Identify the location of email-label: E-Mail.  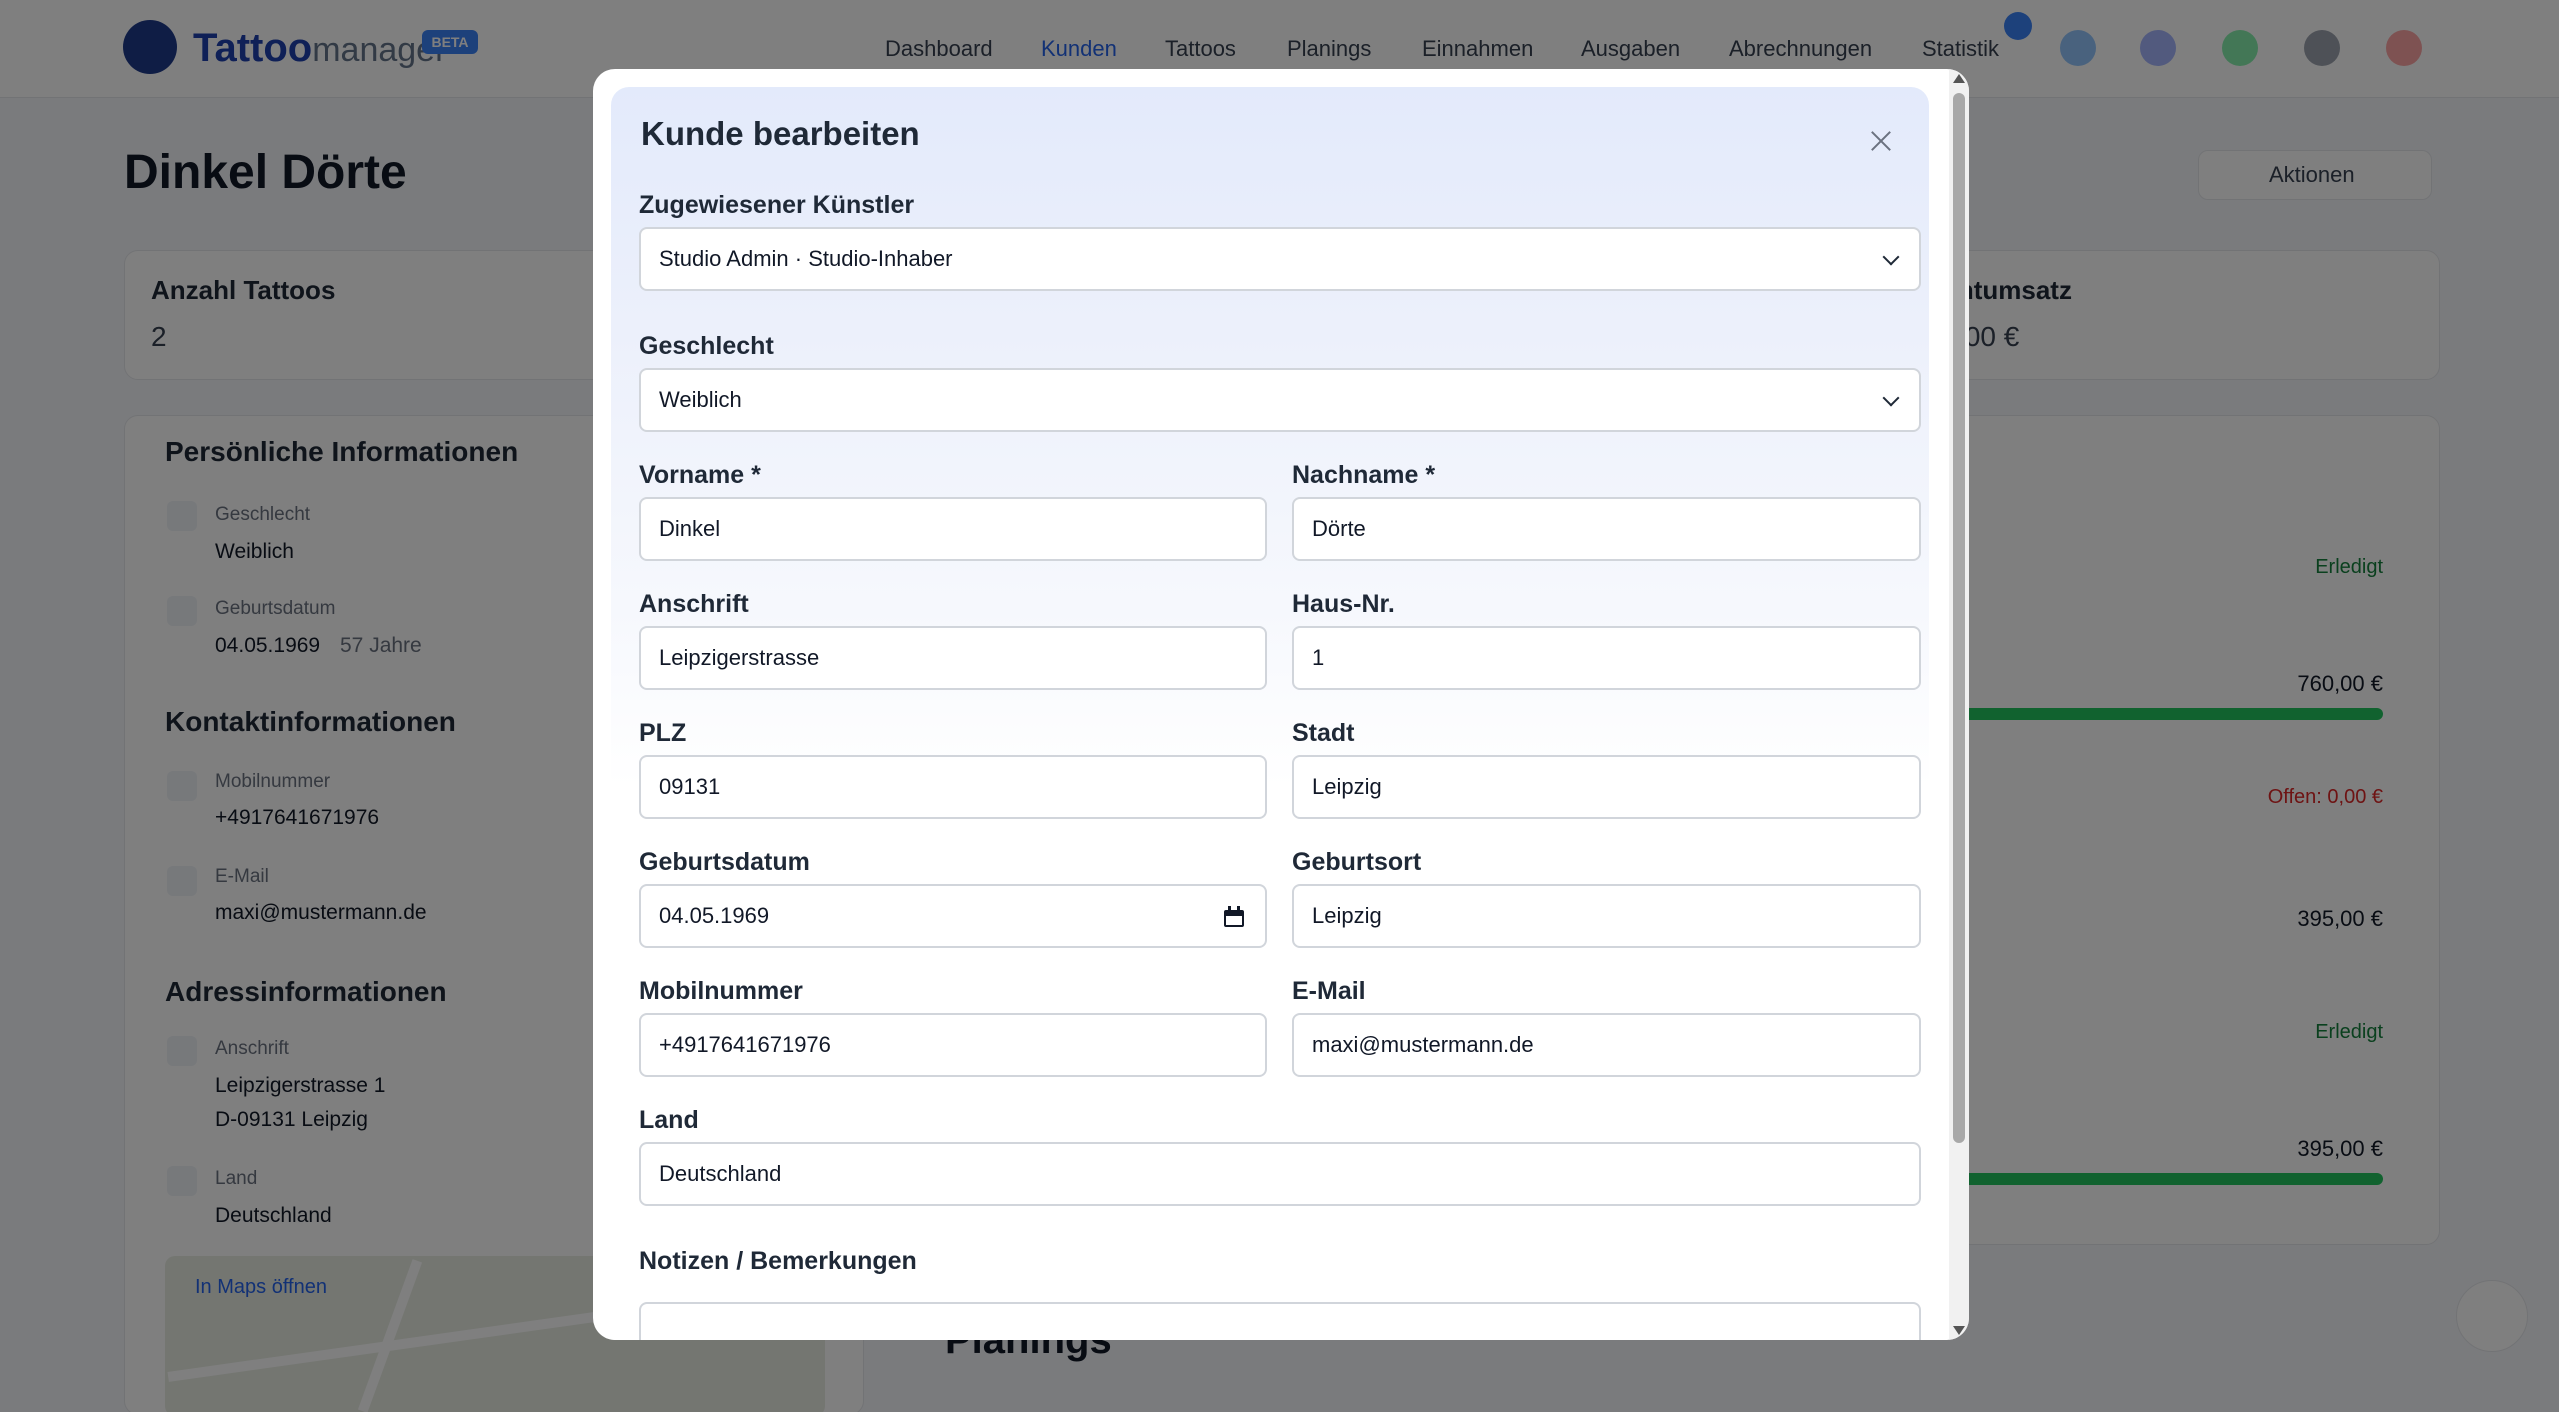
(1329, 991).